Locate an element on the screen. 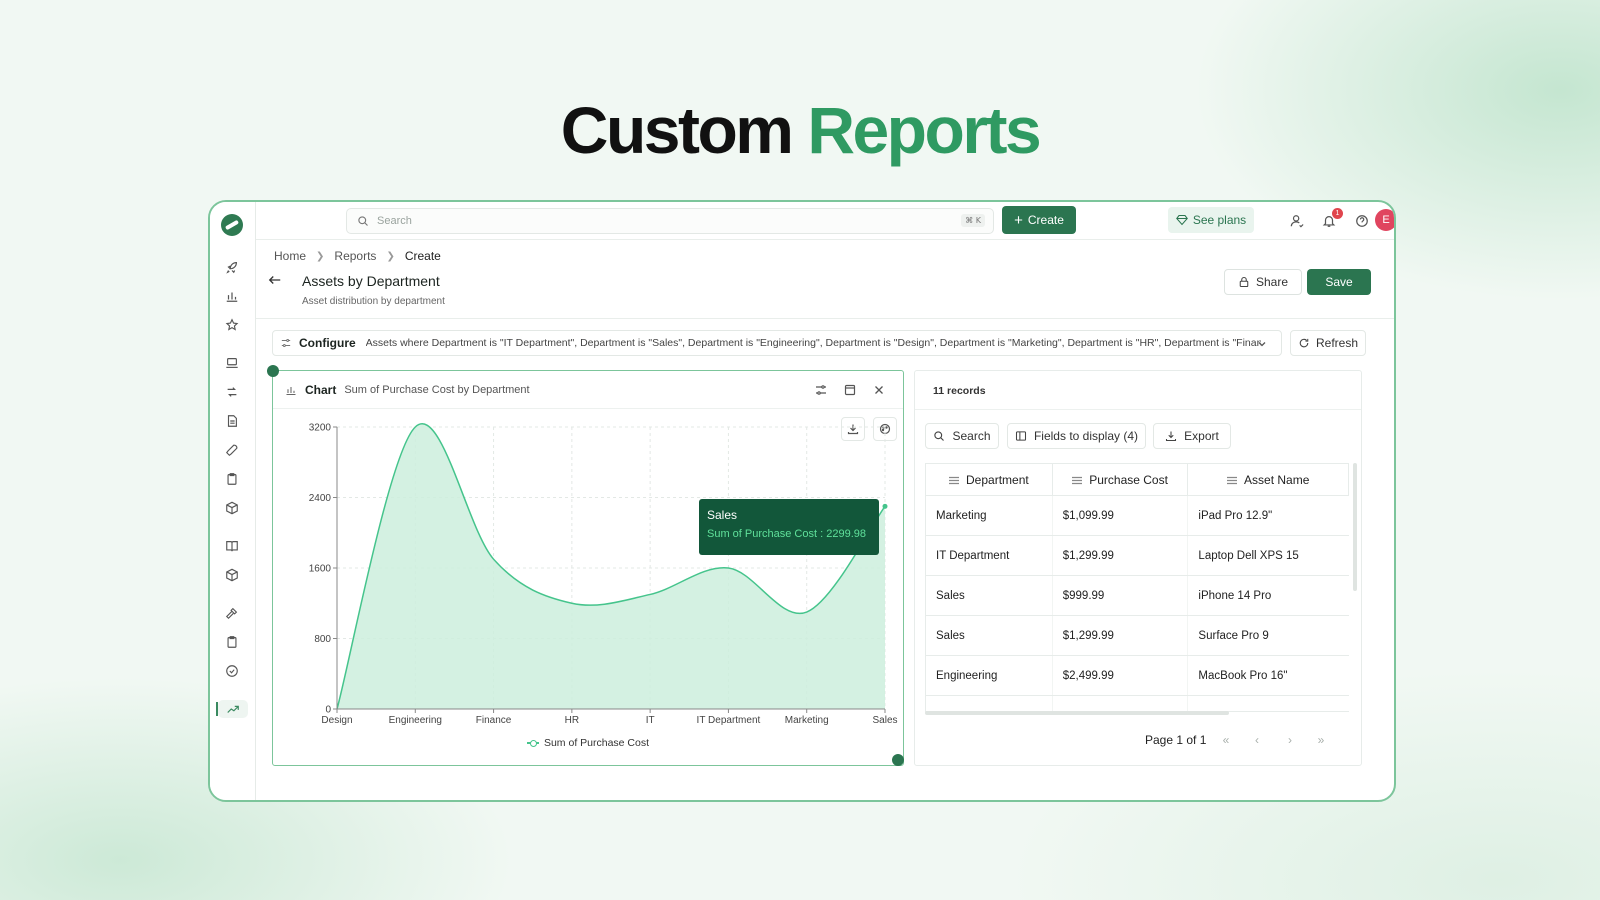  book-icon is located at coordinates (232, 546).